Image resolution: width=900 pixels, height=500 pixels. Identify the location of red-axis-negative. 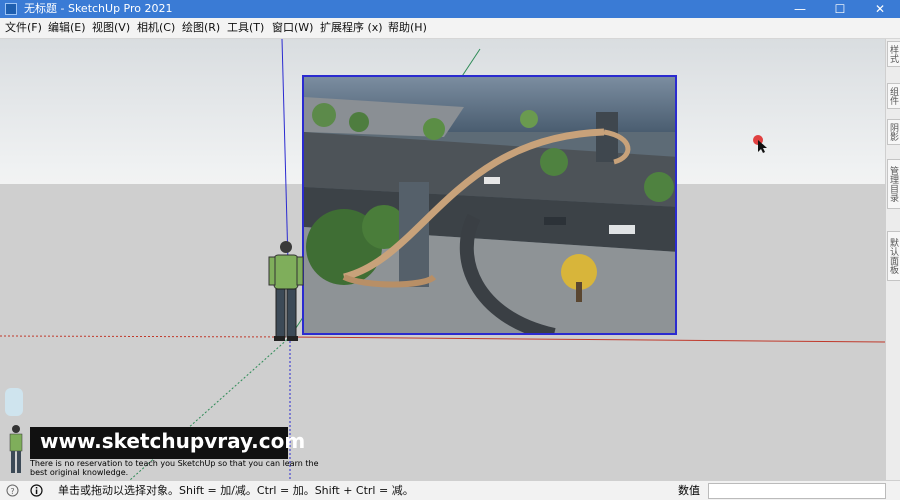
(145, 336).